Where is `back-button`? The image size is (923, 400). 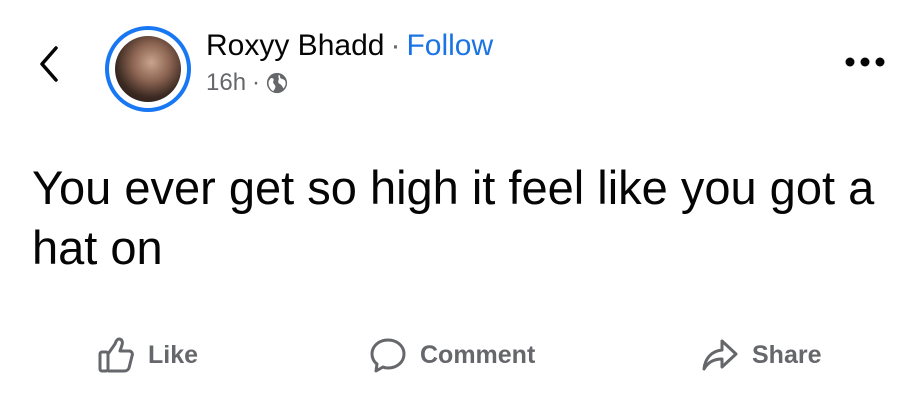 back-button is located at coordinates (50, 64).